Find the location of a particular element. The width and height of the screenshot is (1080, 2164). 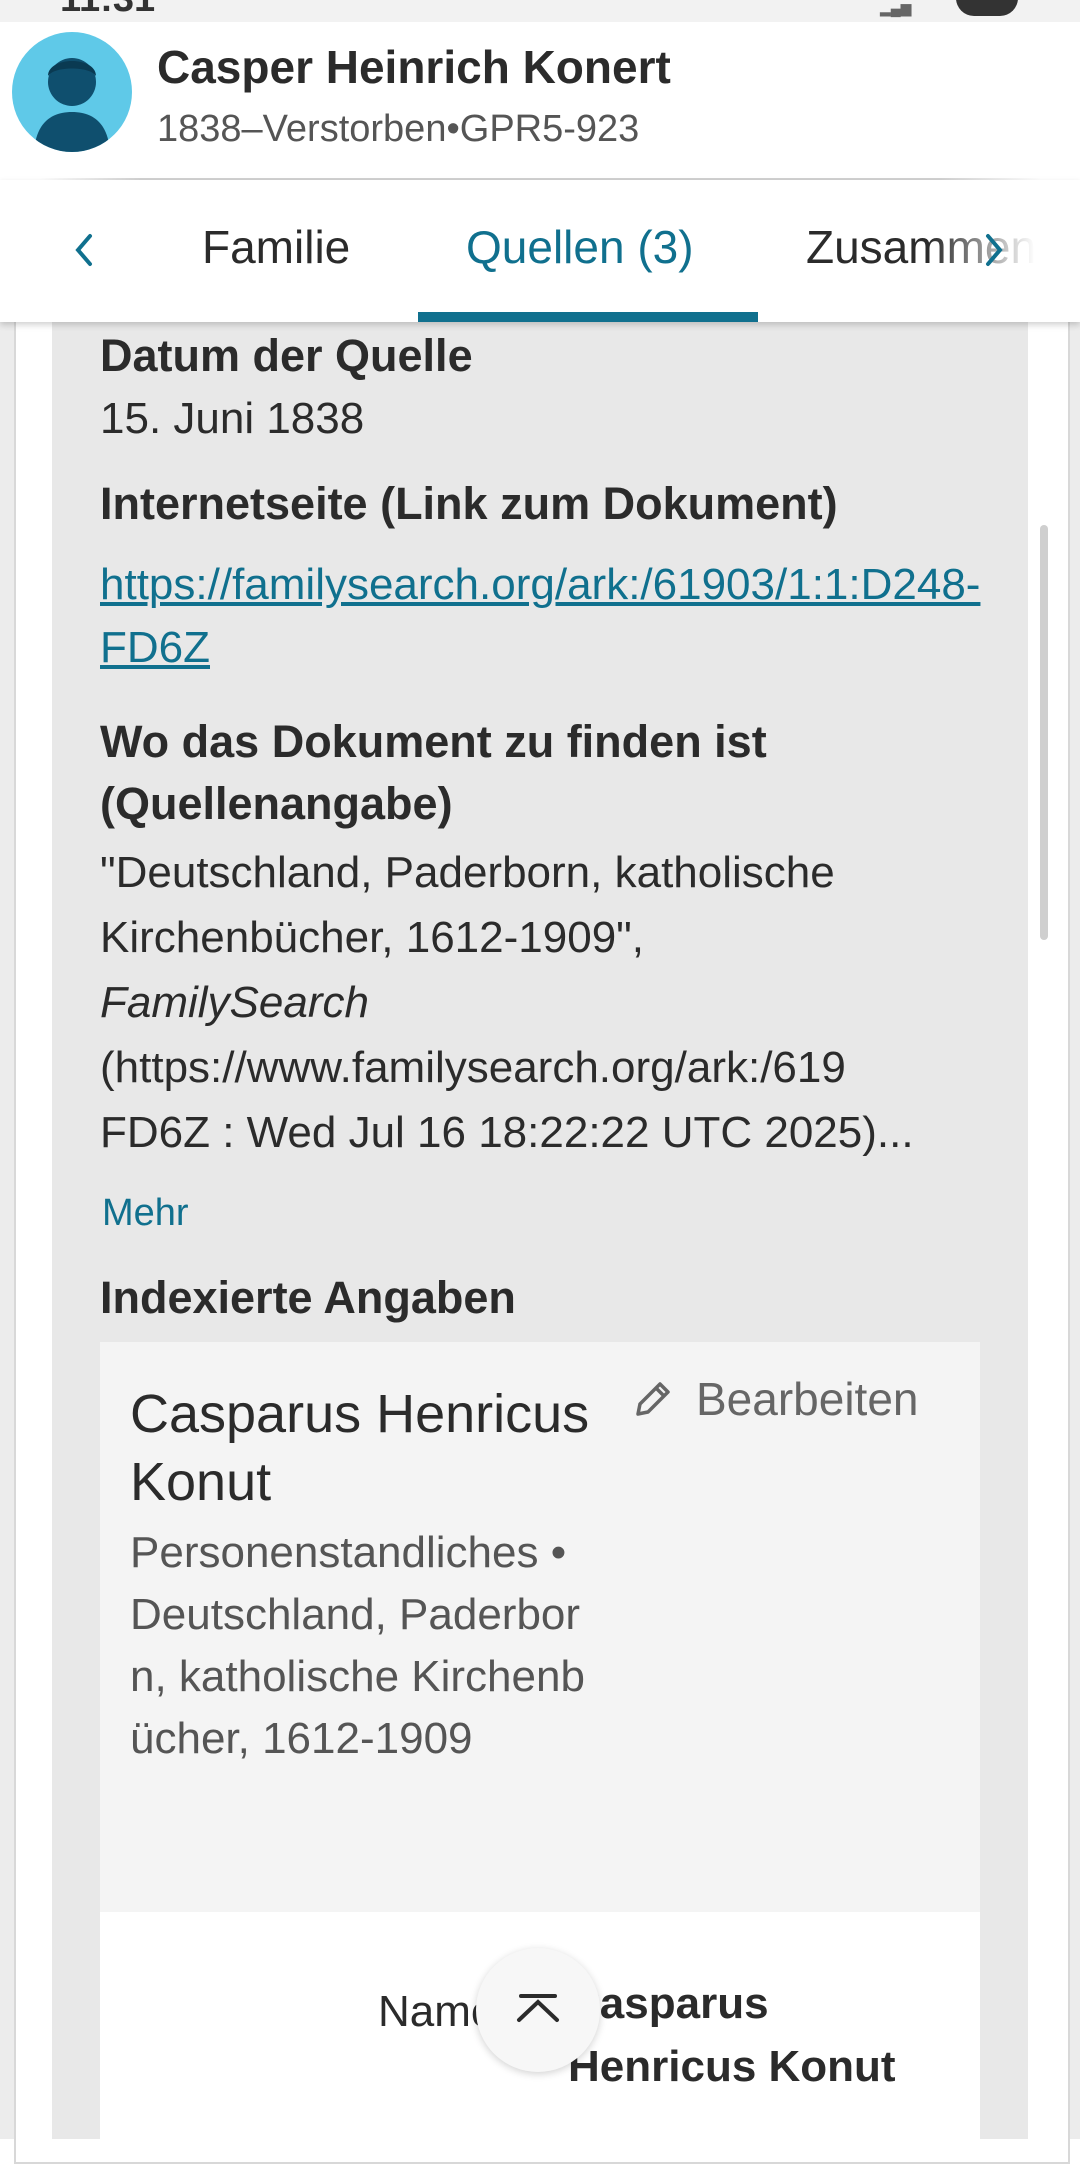

indexed-person-name: Casparus Henricus Konut is located at coordinates (360, 1448).